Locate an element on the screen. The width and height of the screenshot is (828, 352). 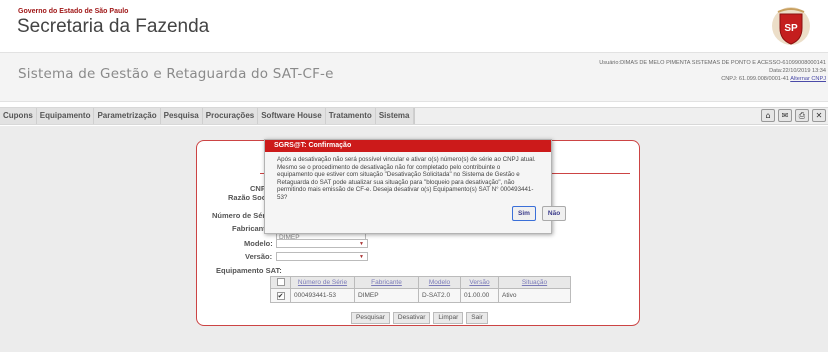
svg-text: SP is located at coordinates (791, 28).